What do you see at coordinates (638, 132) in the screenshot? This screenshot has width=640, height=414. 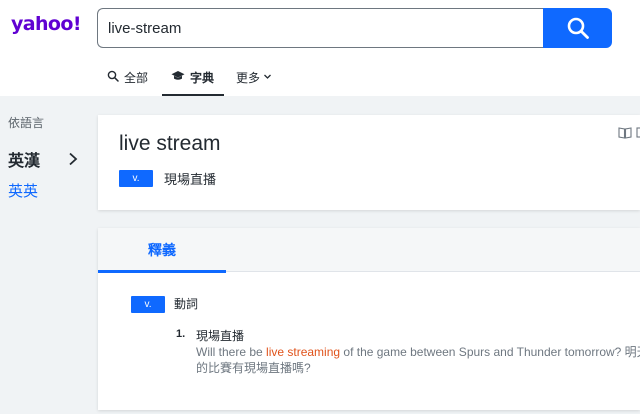 I see `copy-icon` at bounding box center [638, 132].